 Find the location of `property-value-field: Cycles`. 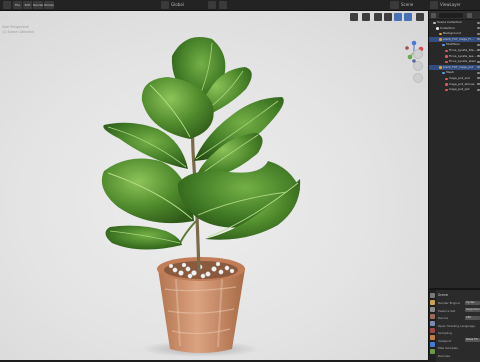

property-value-field: Cycles is located at coordinates (472, 302).